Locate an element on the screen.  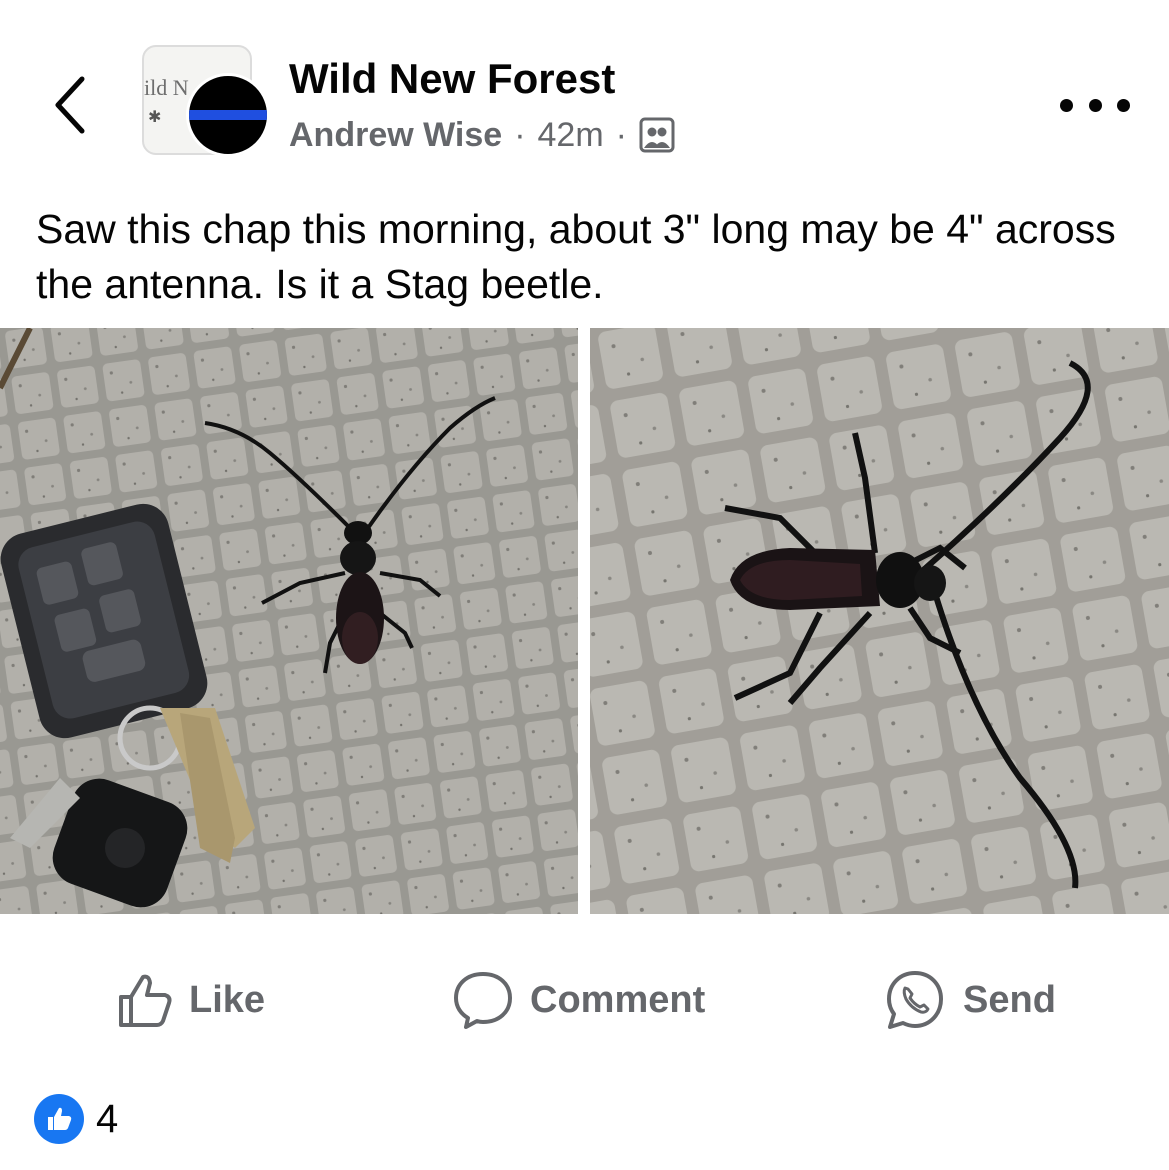
whatsapp-icon is located at coordinates (915, 1000).